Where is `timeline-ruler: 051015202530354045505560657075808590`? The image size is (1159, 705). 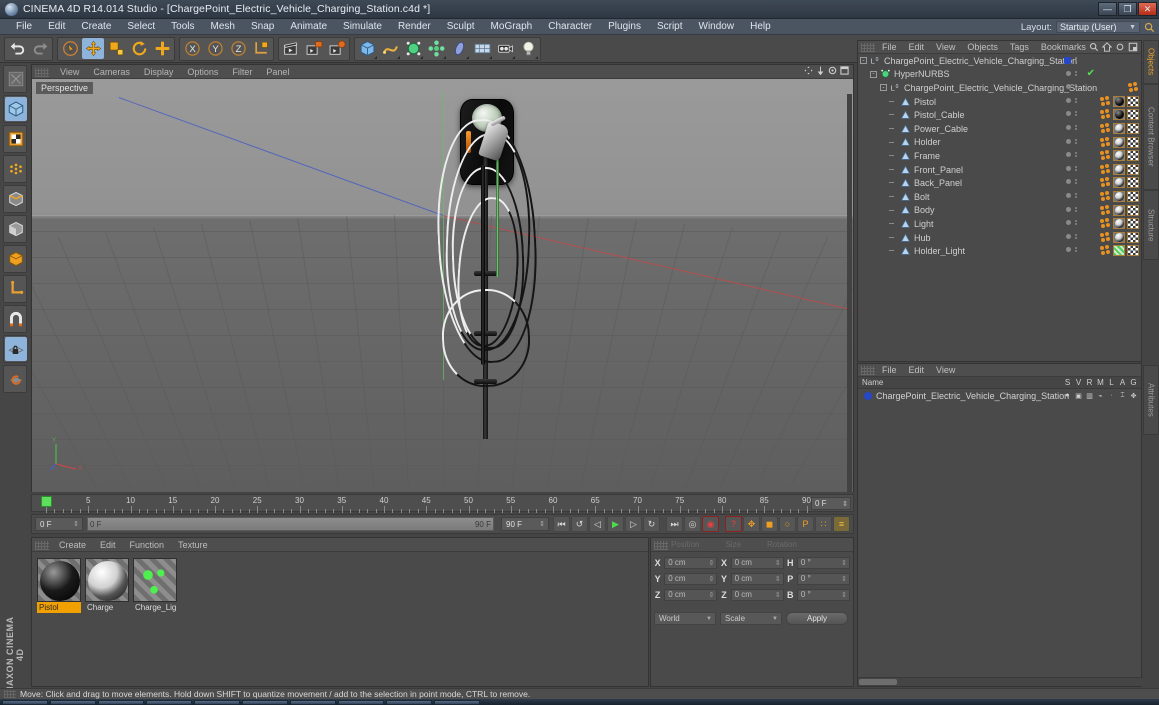 timeline-ruler: 051015202530354045505560657075808590 is located at coordinates (421, 504).